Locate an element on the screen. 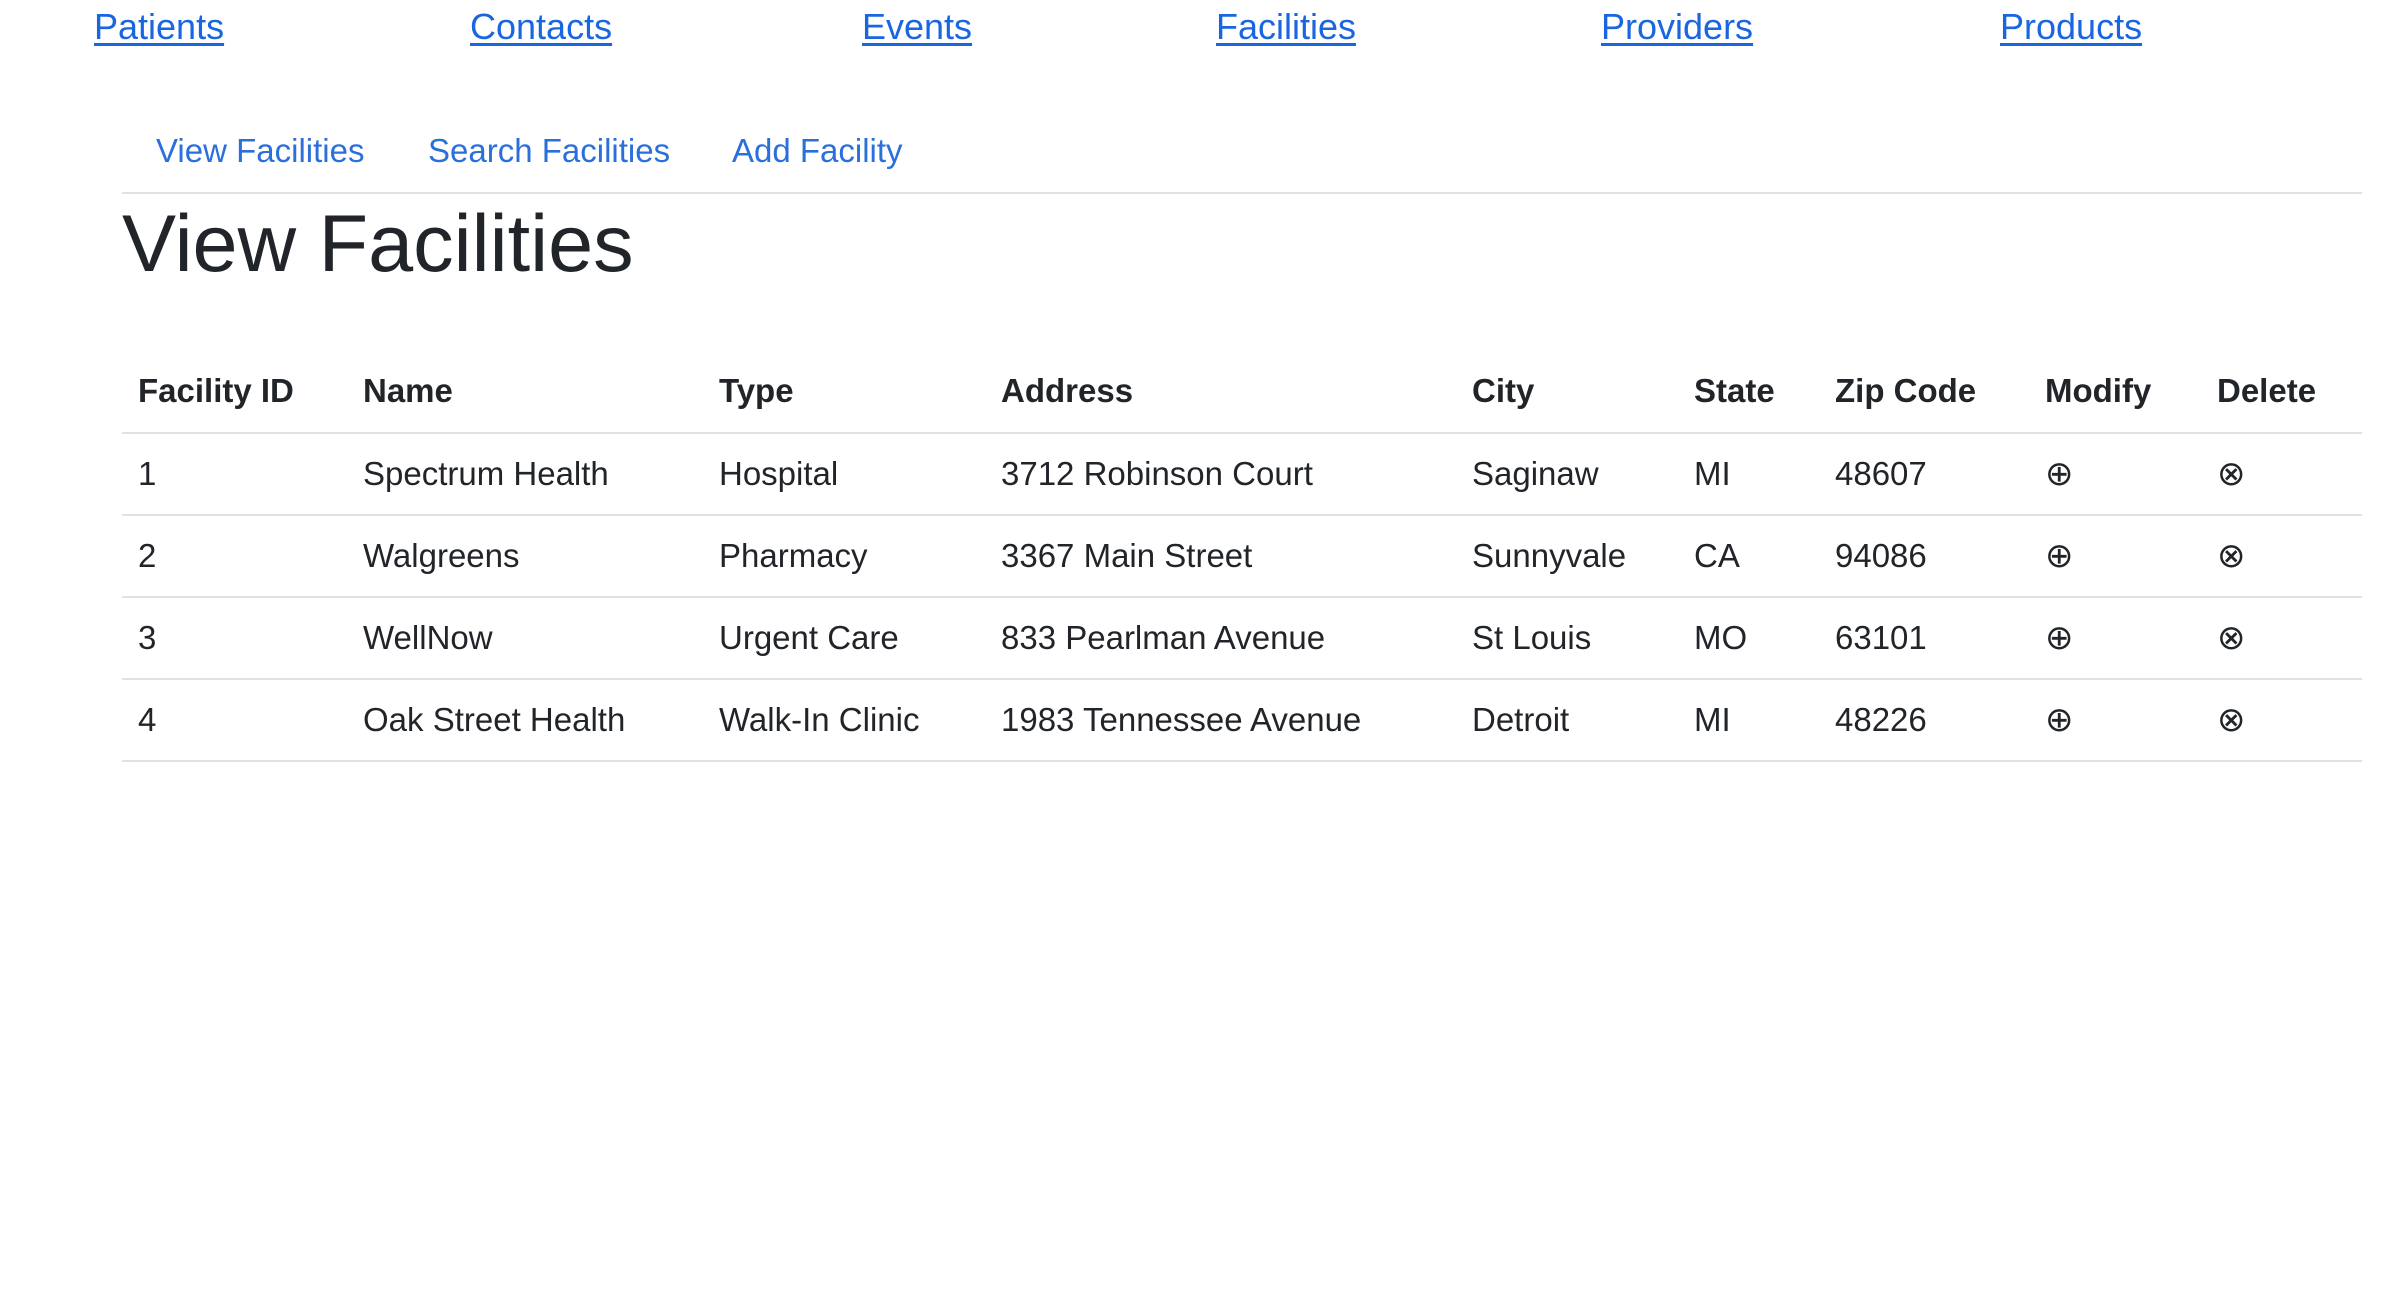 Image resolution: width=2390 pixels, height=1298 pixels. cell-name: Spectrum Health is located at coordinates (525, 474).